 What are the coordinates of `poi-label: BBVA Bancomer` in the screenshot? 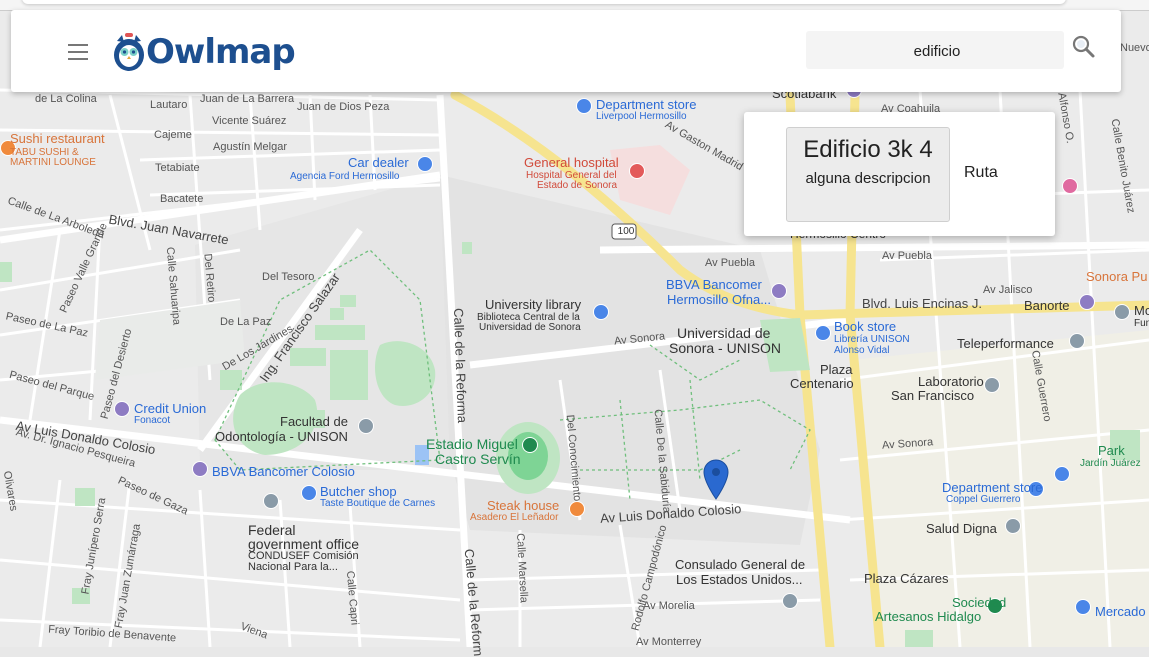 It's located at (714, 284).